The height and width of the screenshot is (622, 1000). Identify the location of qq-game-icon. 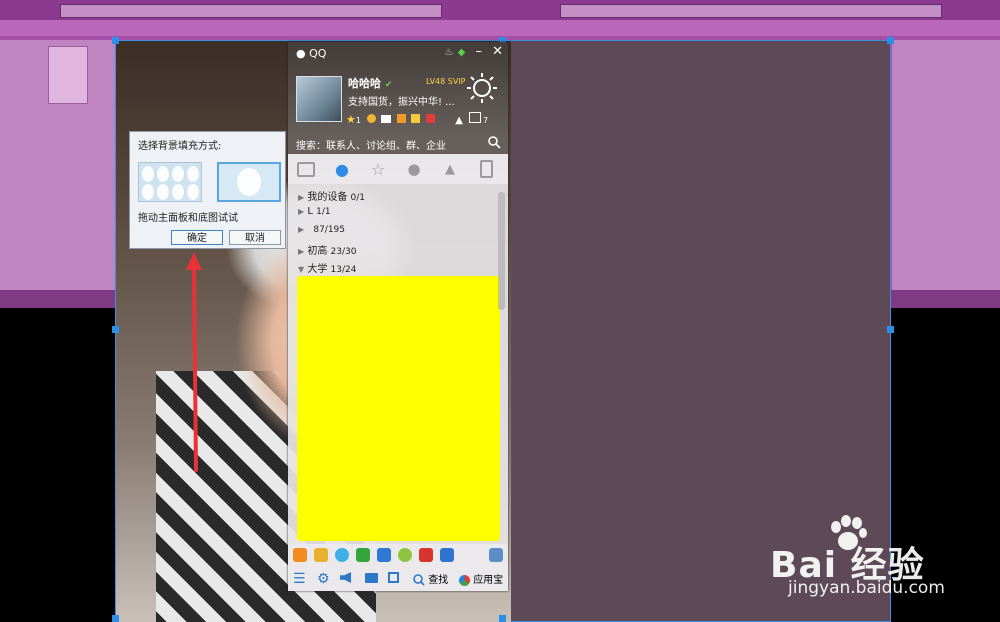
(300, 555).